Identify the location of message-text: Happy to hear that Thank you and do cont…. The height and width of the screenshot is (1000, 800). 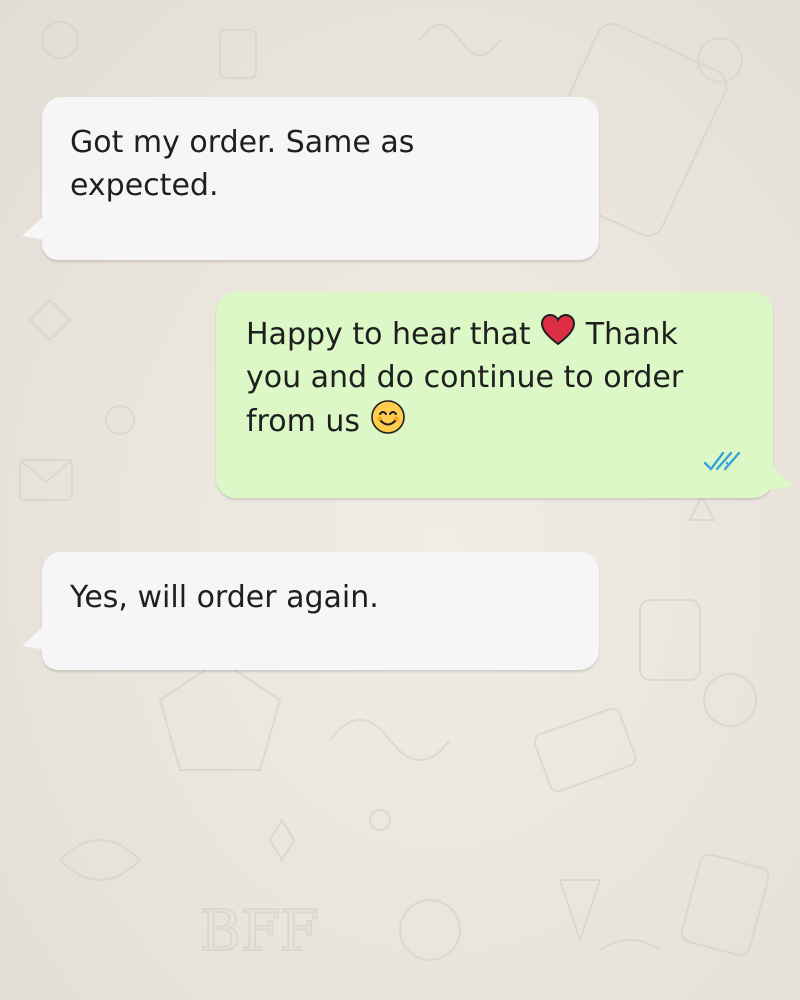
(494, 377).